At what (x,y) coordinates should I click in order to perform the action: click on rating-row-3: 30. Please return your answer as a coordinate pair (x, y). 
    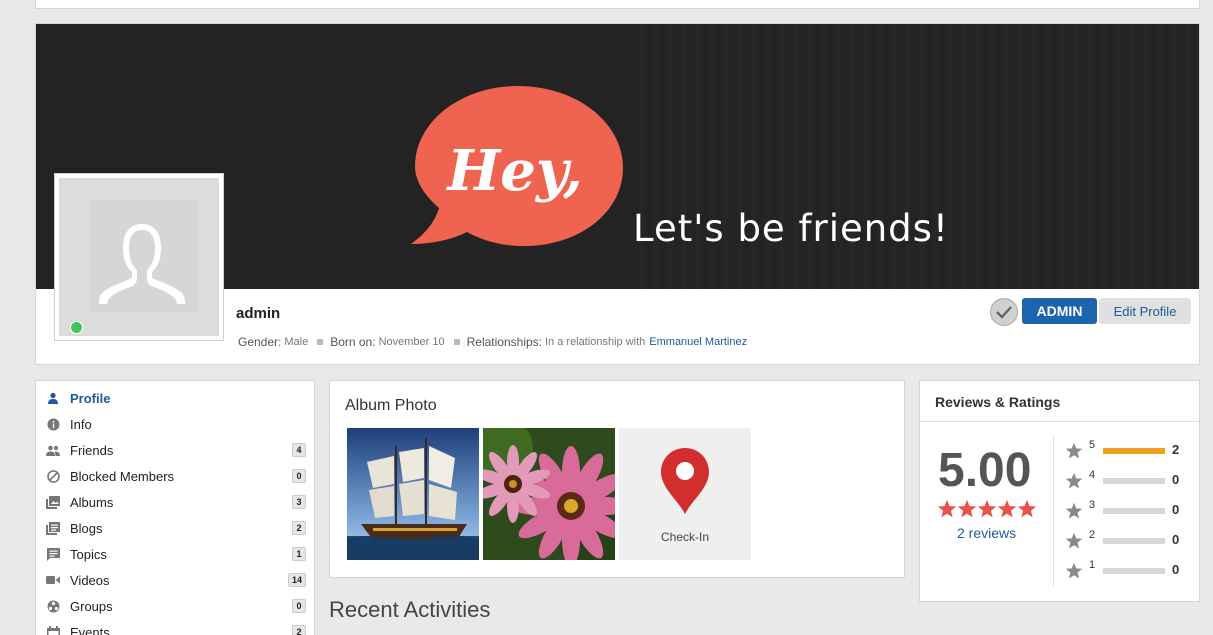
    Looking at the image, I should click on (1125, 511).